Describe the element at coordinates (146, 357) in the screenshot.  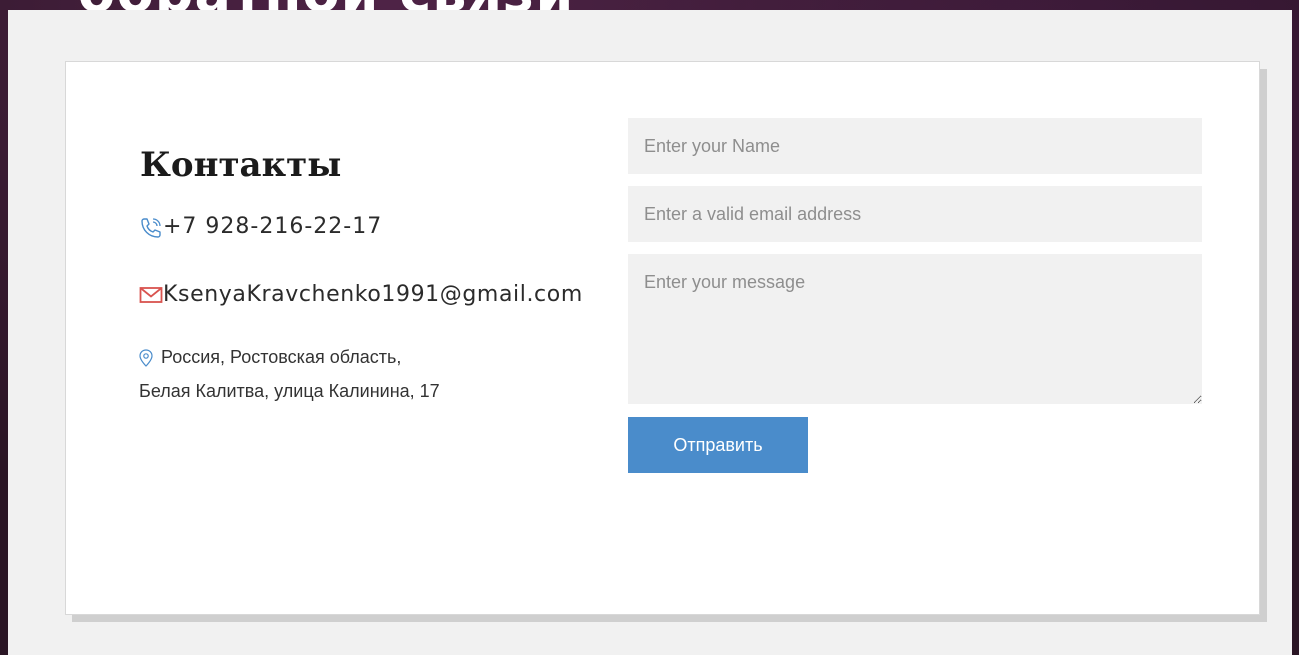
I see `map-pin-icon` at that location.